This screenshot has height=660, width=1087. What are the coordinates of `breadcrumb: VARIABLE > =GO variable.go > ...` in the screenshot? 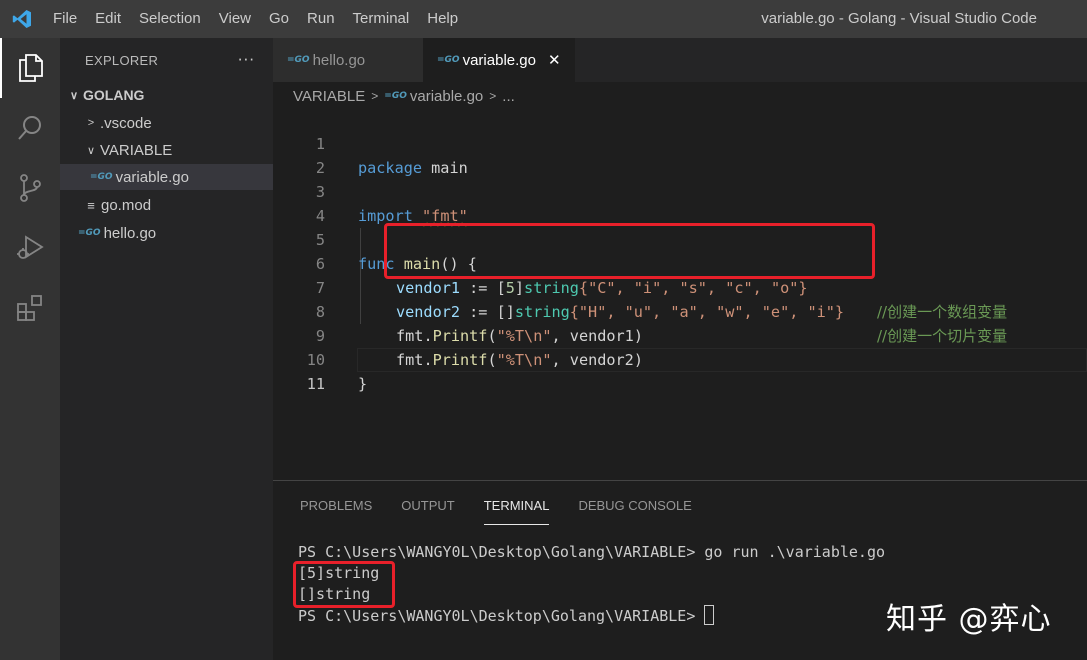 It's located at (404, 96).